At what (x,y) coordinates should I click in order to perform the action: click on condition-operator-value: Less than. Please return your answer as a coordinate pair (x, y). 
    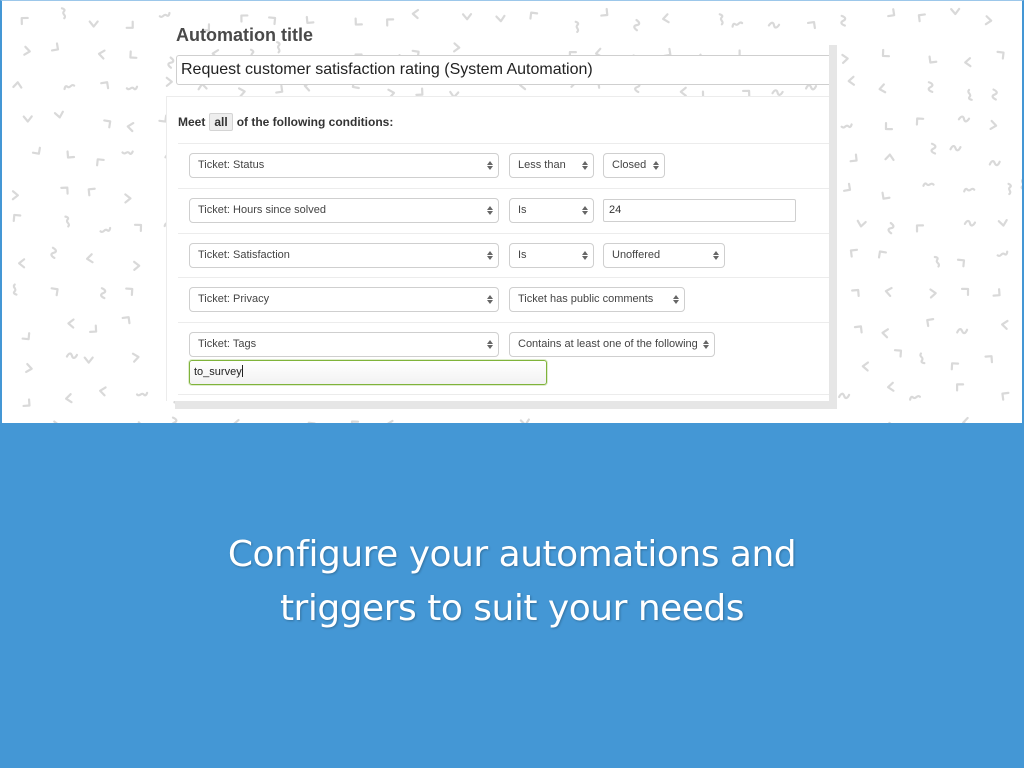
    Looking at the image, I should click on (542, 165).